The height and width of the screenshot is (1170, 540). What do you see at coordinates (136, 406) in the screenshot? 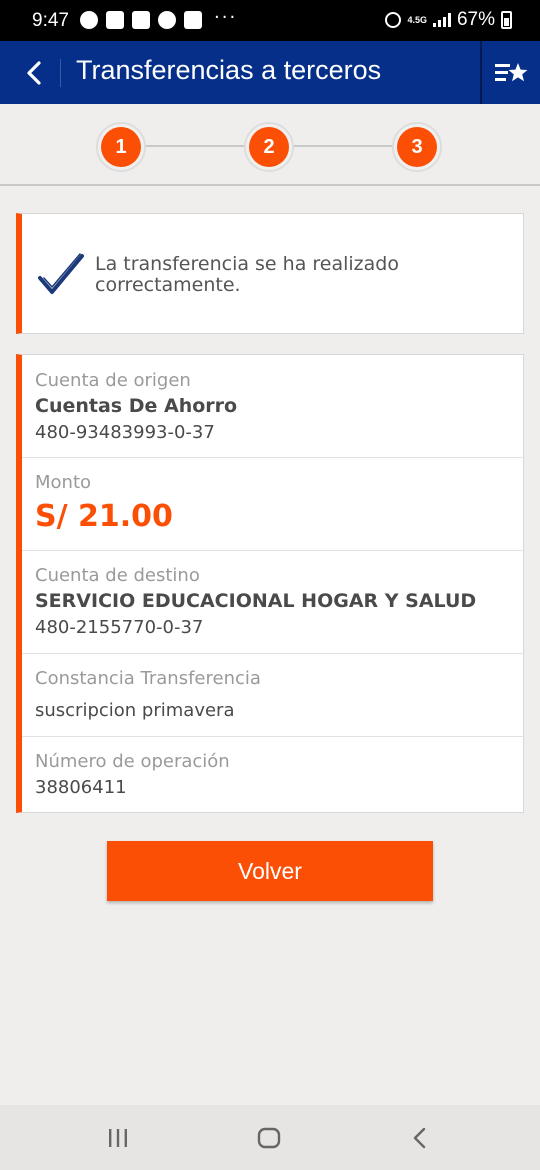
I see `origin-account-name: Cuentas De Ahorro` at bounding box center [136, 406].